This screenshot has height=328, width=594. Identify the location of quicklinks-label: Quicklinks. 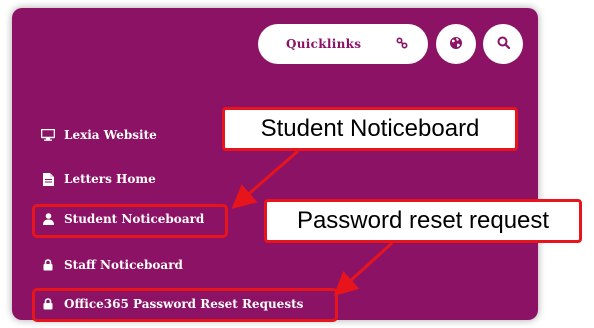
(324, 44).